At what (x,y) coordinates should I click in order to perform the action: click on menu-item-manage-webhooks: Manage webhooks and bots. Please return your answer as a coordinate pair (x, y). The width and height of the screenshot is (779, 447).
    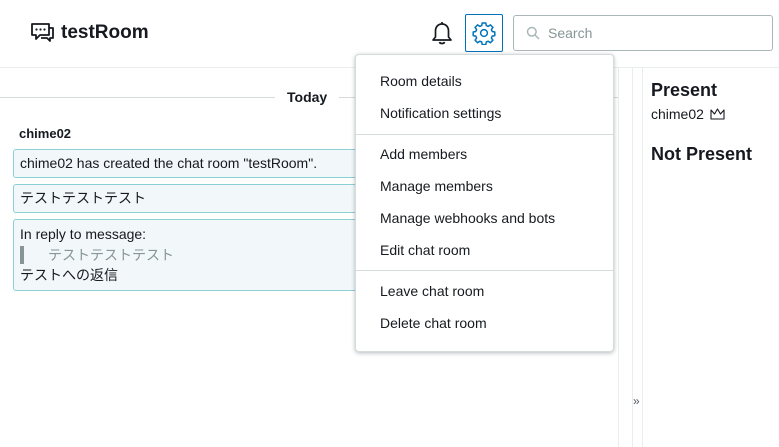
    Looking at the image, I should click on (467, 218).